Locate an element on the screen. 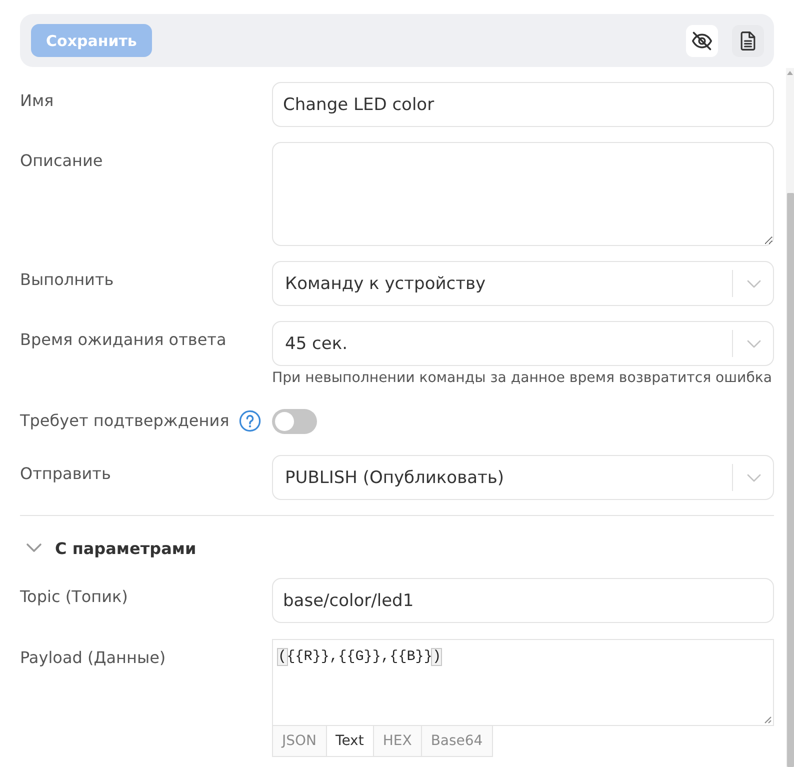  field-label: Payload (Данные) is located at coordinates (93, 658).